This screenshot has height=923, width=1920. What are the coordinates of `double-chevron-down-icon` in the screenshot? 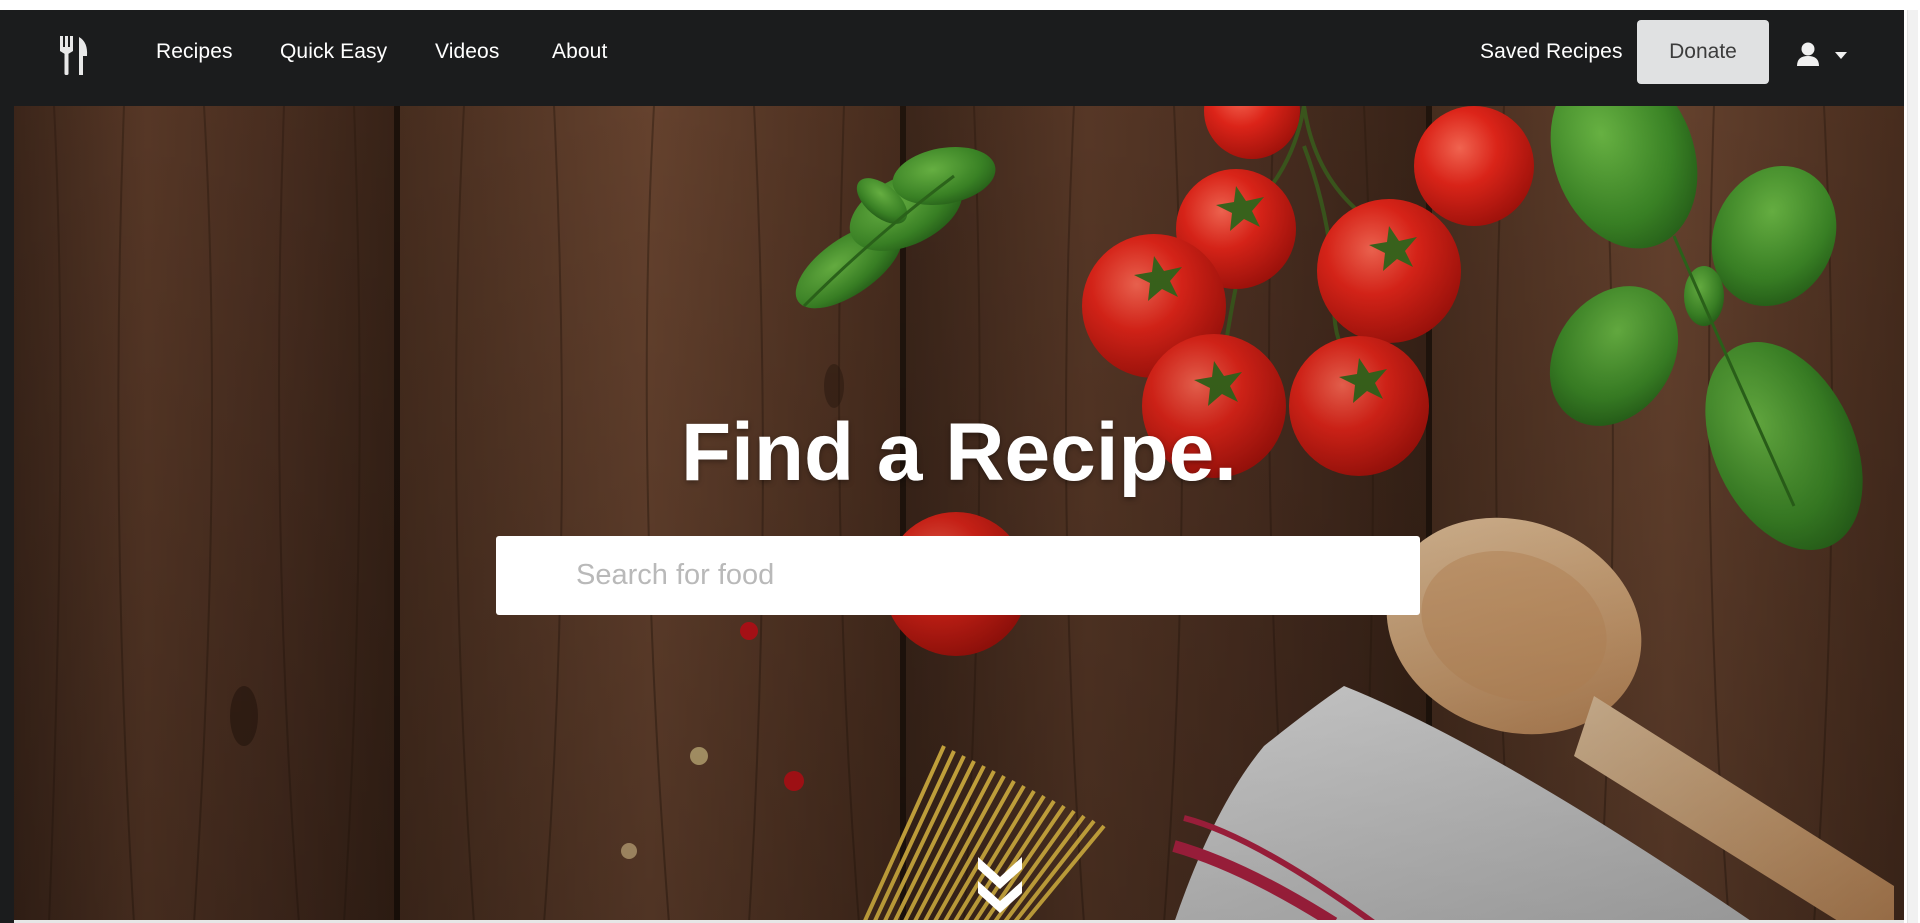 It's located at (1000, 883).